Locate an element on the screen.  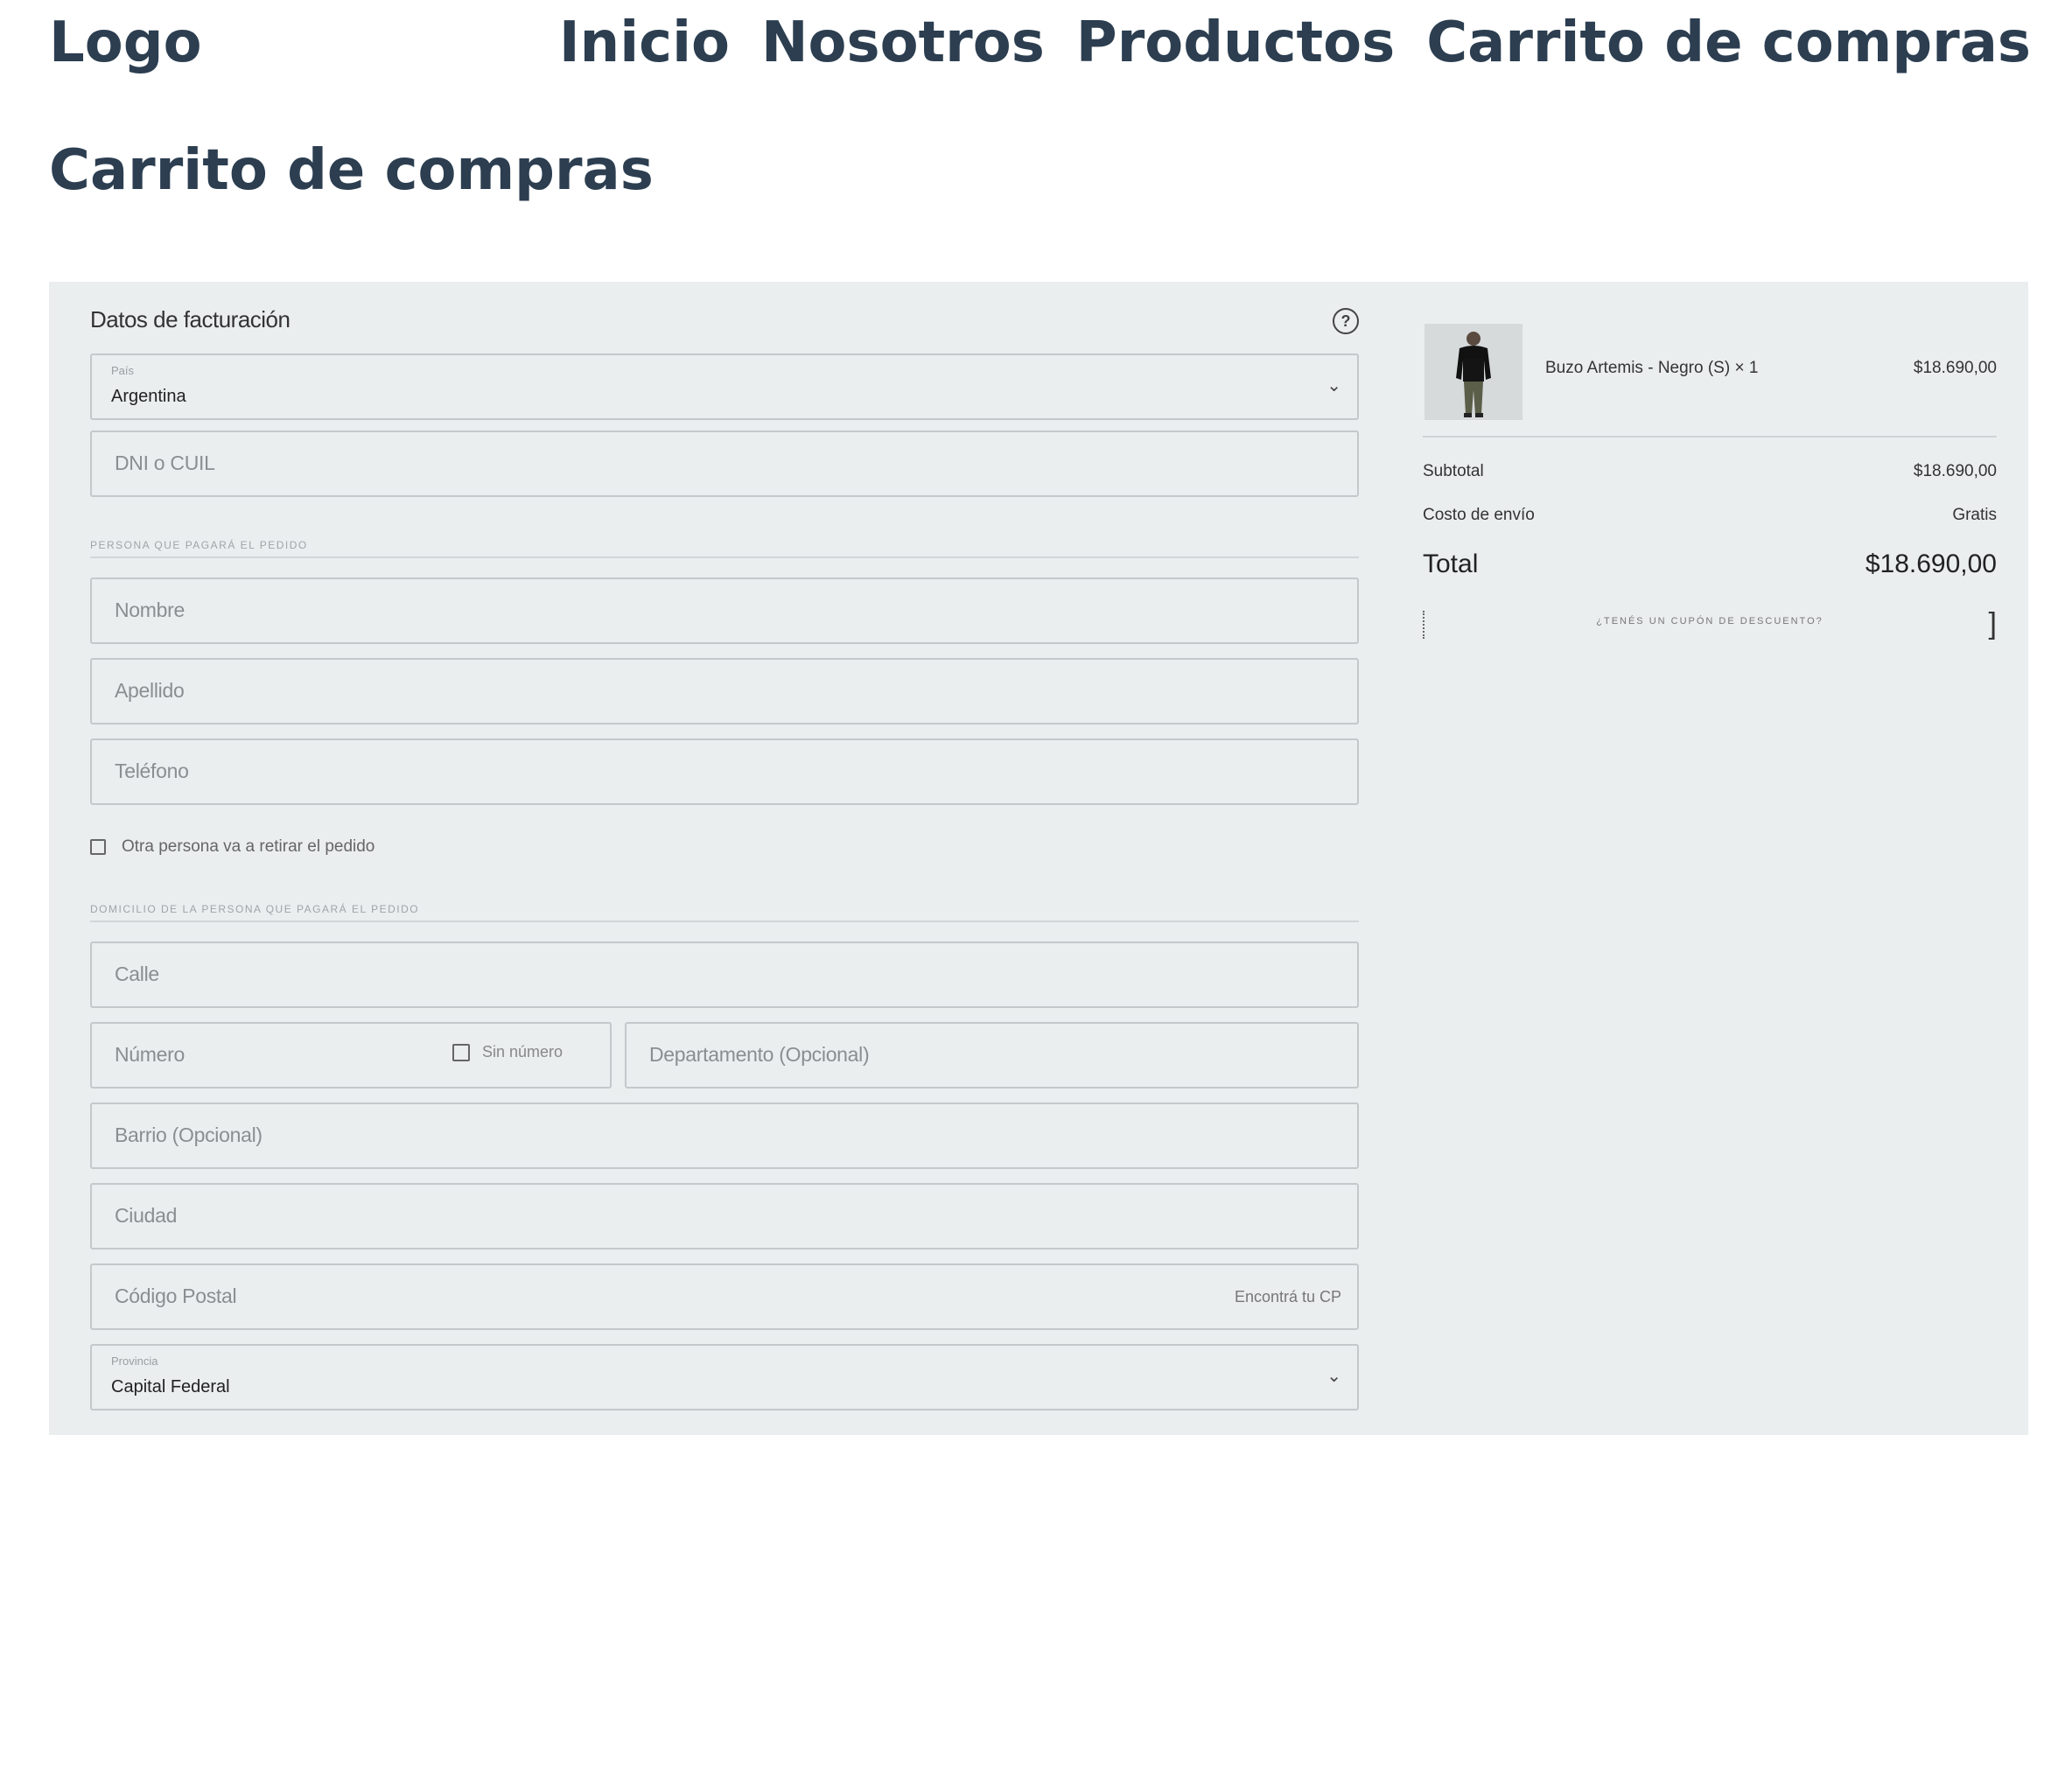
barrio-placeholder: Barrio (Opcional) is located at coordinates (188, 1135).